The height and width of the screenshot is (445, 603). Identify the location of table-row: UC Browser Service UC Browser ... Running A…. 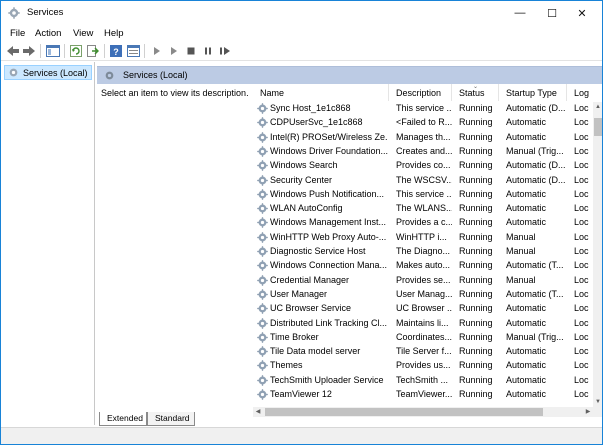
(423, 309).